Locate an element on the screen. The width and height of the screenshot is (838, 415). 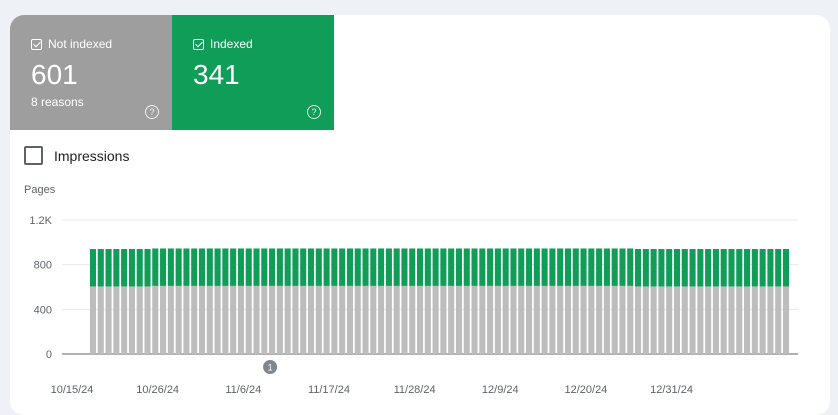
annotation-label: 1 is located at coordinates (270, 368).